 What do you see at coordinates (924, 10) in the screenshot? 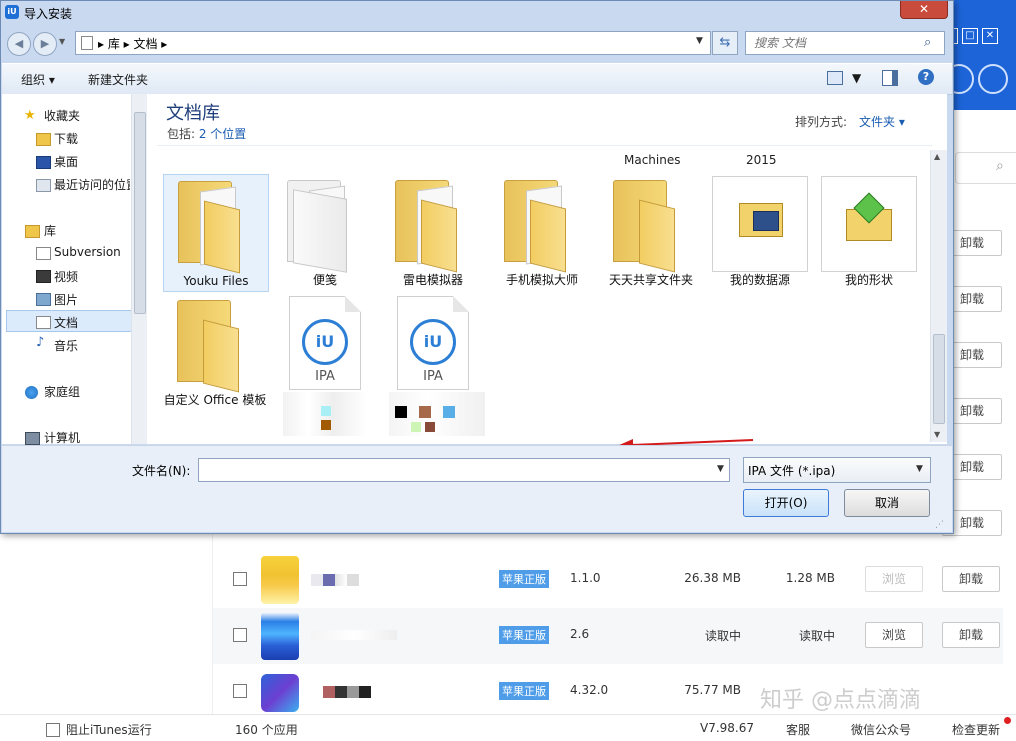
I see `close-button: ✕` at bounding box center [924, 10].